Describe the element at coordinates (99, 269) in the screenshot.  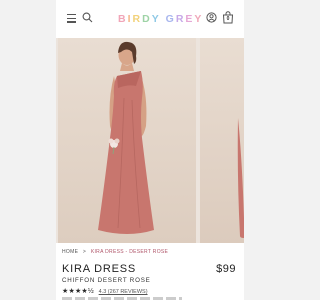
I see `product-name: KIRA DRESS` at that location.